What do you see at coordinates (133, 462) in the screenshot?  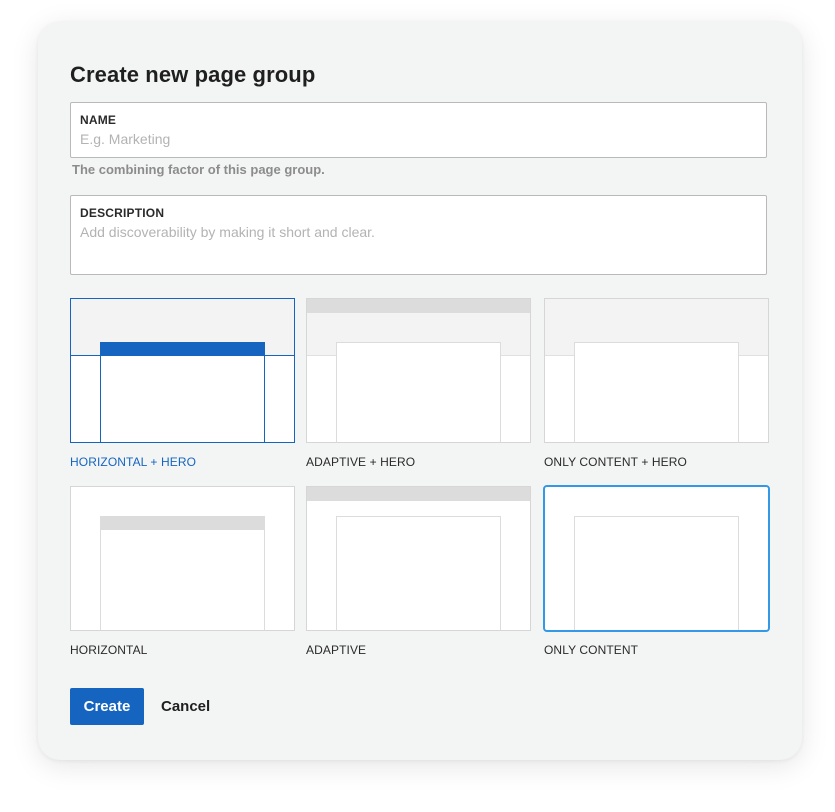 I see `layout-label-horizontal-hero: HORIZONTAL + HERO` at bounding box center [133, 462].